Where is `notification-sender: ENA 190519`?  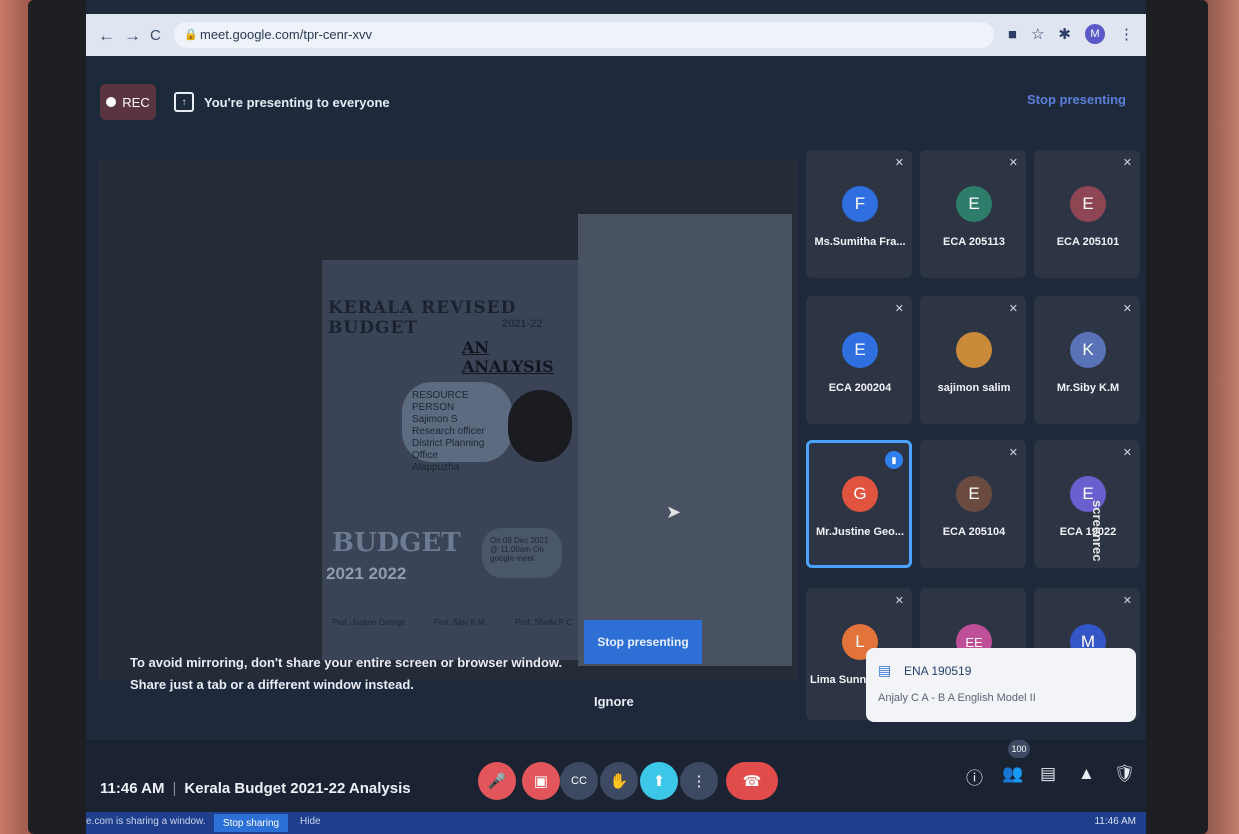 notification-sender: ENA 190519 is located at coordinates (938, 671).